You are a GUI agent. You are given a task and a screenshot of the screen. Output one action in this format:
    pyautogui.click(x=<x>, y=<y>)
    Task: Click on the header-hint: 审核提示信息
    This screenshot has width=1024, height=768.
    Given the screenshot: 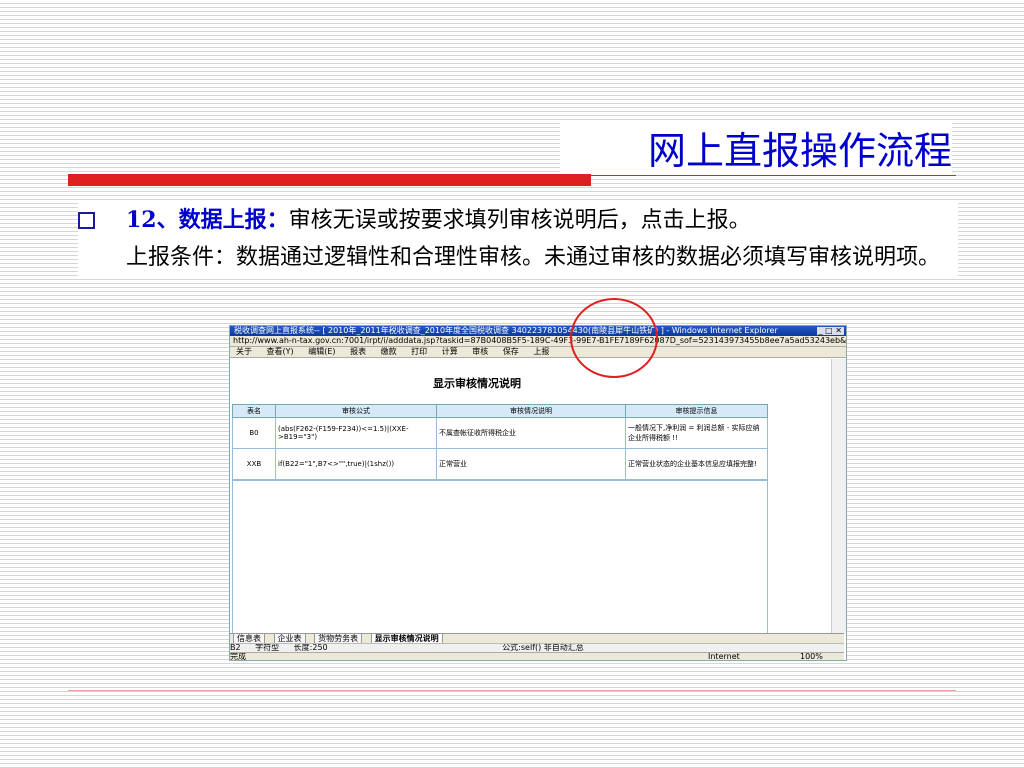 What is the action you would take?
    pyautogui.click(x=696, y=411)
    